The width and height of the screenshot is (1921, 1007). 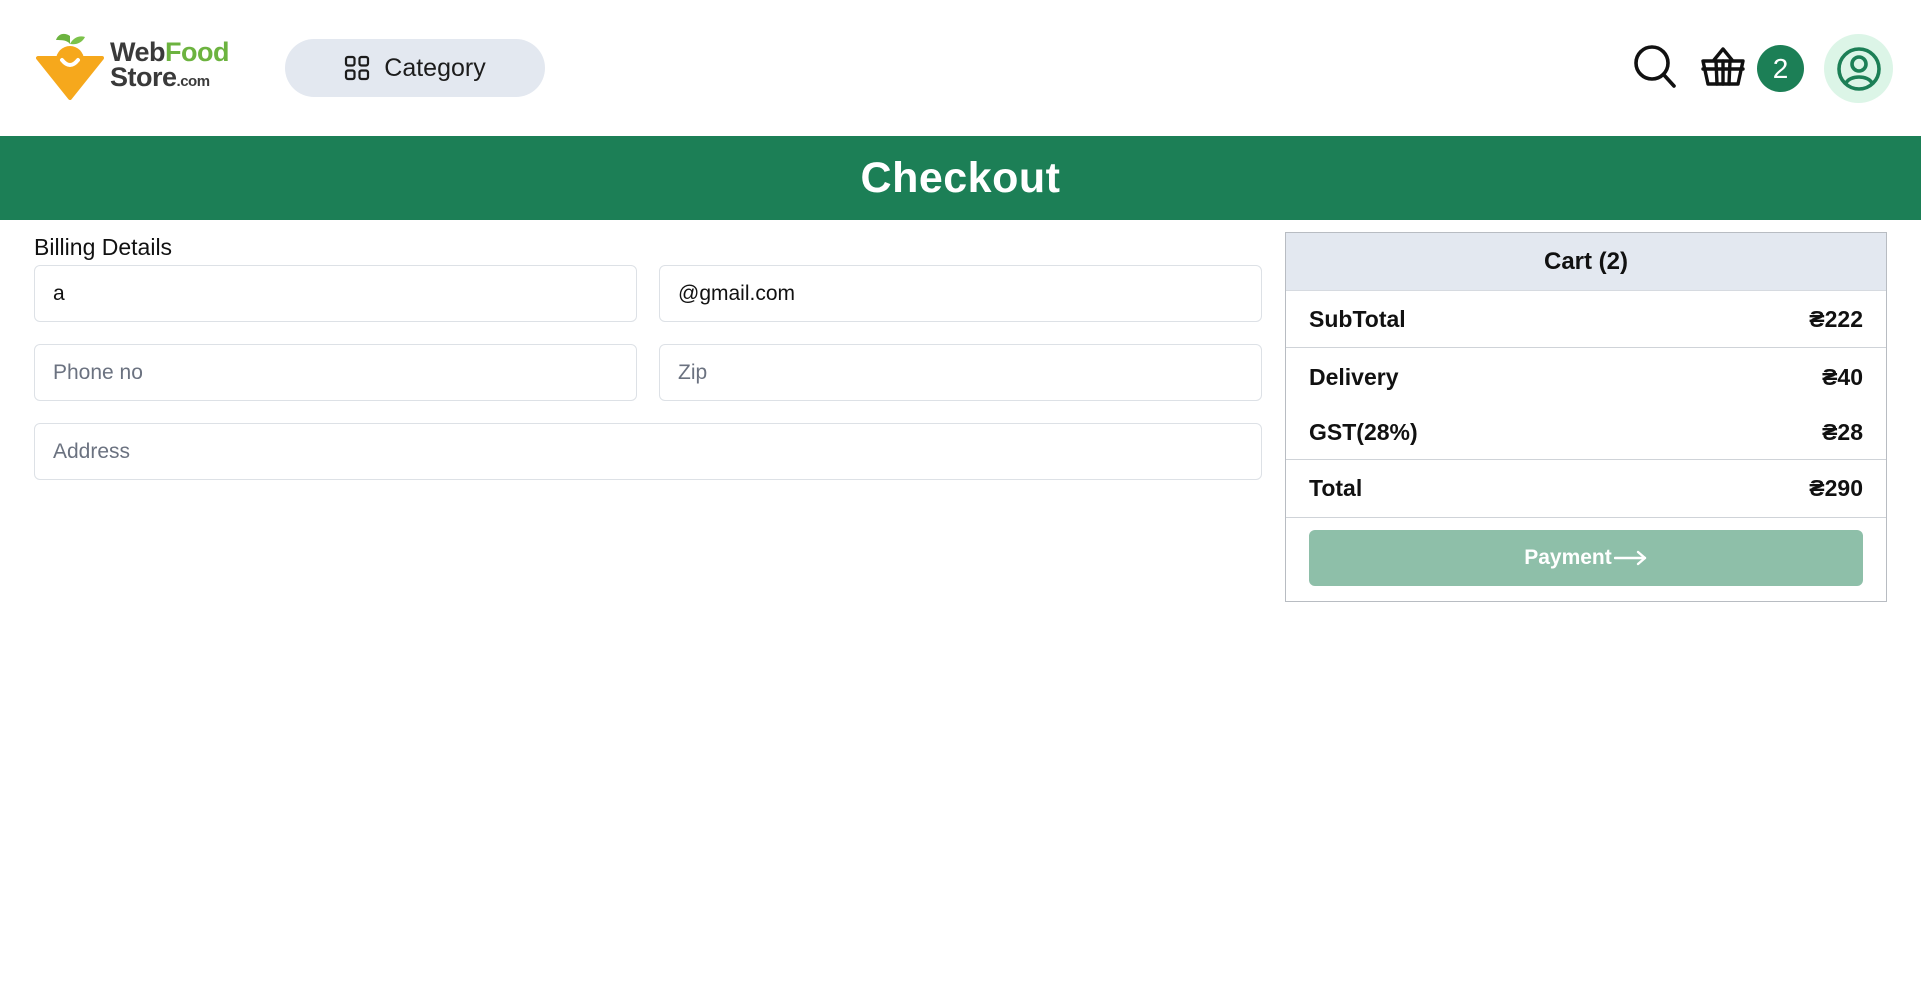 I want to click on address-input, so click(x=648, y=451).